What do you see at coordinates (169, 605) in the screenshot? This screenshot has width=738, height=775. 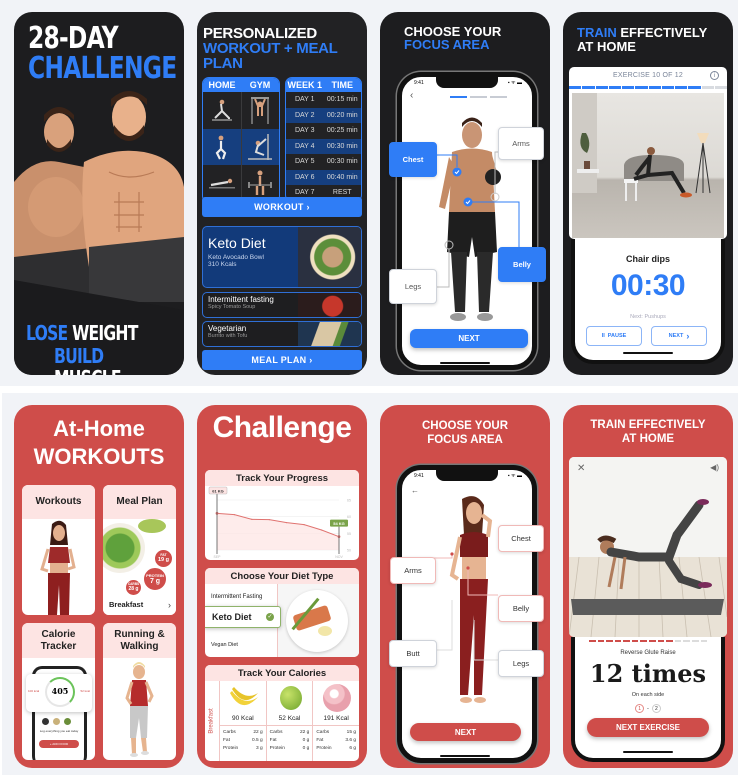 I see `chevron-right-icon: ›` at bounding box center [169, 605].